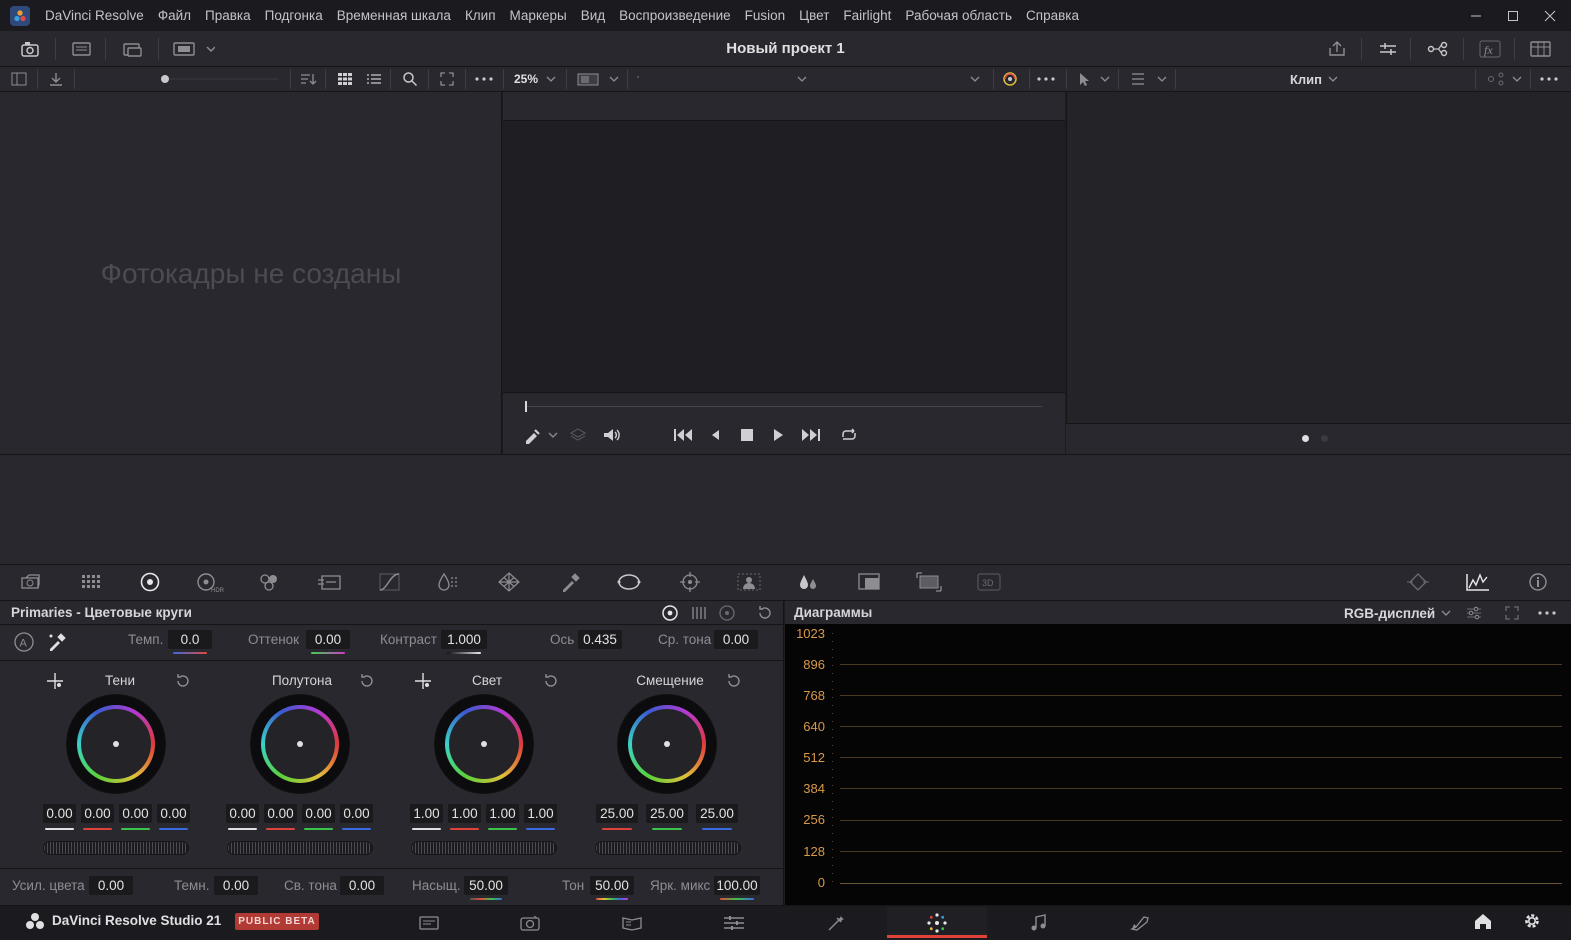 Image resolution: width=1571 pixels, height=940 pixels. What do you see at coordinates (300, 848) in the screenshot?
I see `gamma-master-wheel` at bounding box center [300, 848].